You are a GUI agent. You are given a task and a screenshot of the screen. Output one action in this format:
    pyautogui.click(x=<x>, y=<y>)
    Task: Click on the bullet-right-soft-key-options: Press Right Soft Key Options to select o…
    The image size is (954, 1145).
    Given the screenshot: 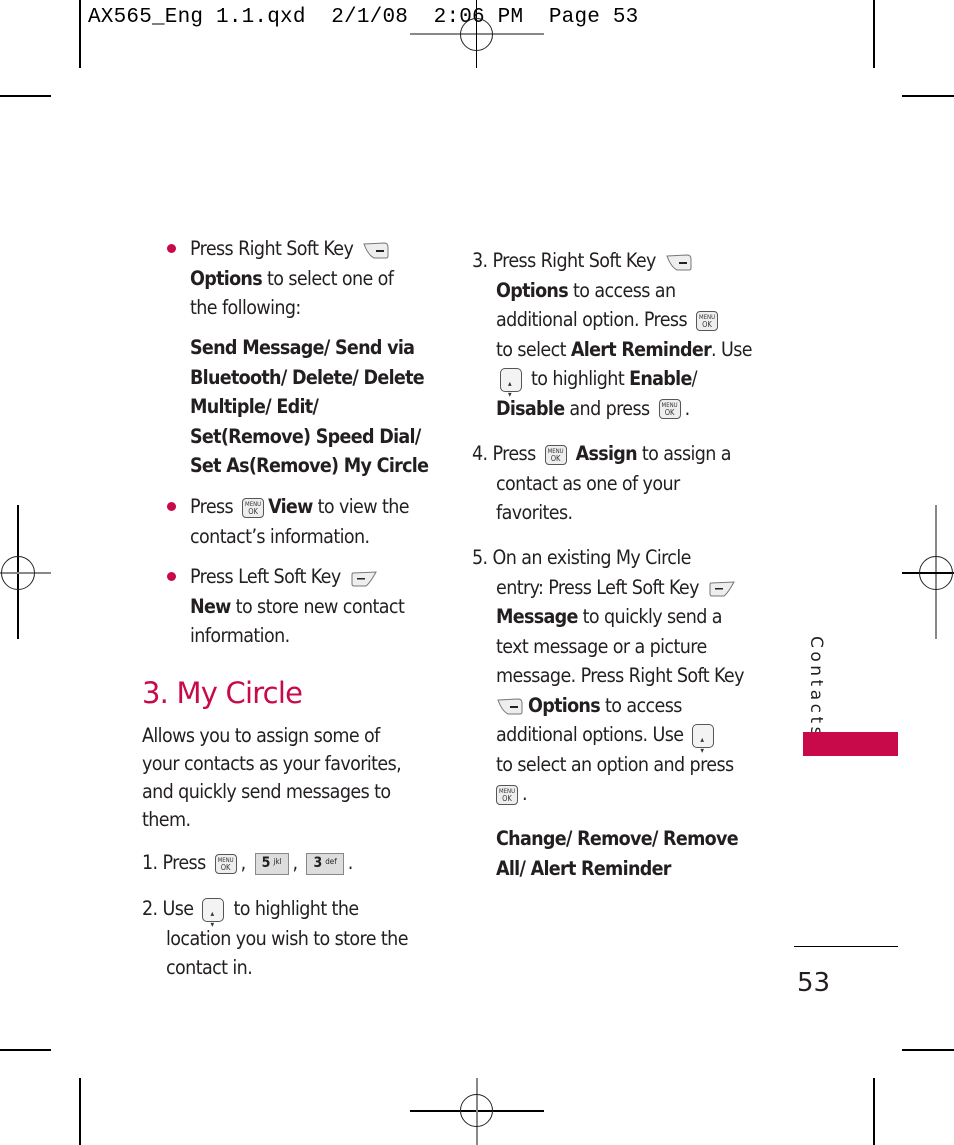 What is the action you would take?
    pyautogui.click(x=308, y=278)
    